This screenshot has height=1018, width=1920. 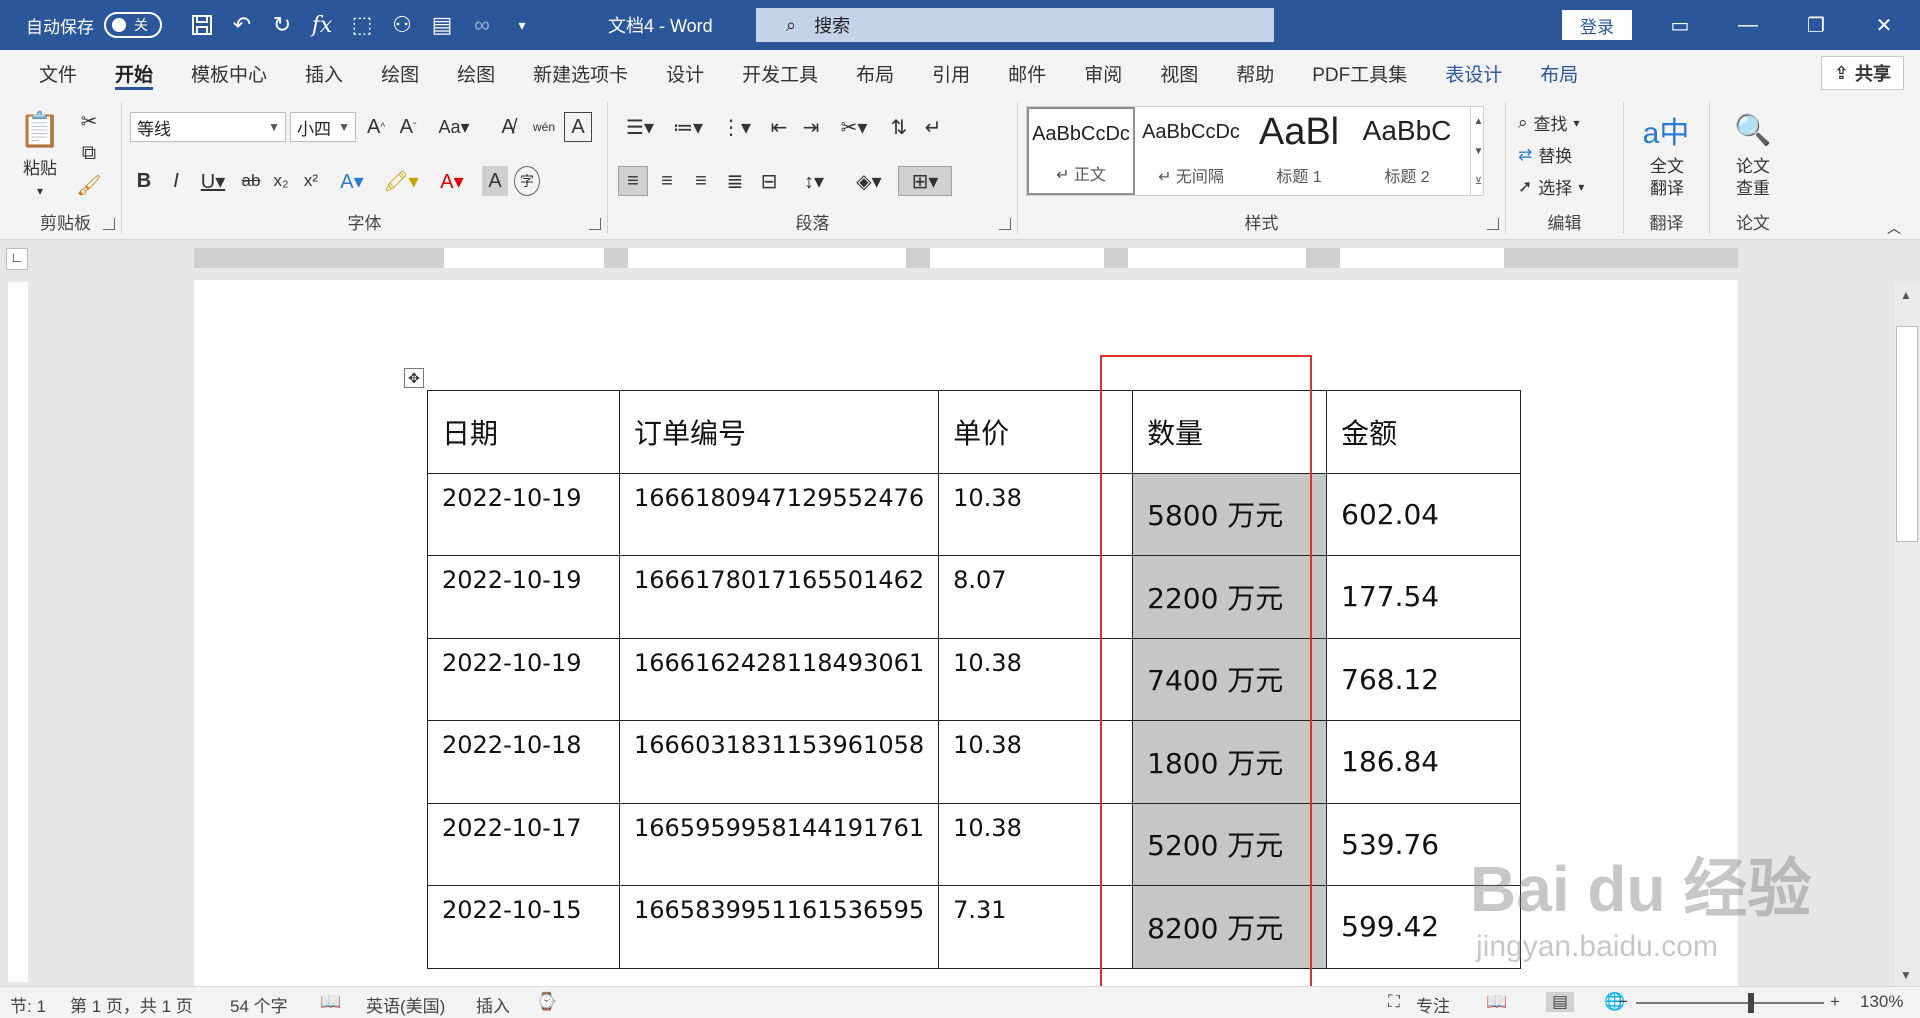 What do you see at coordinates (330, 1002) in the screenshot?
I see `proofing-icon: 📖` at bounding box center [330, 1002].